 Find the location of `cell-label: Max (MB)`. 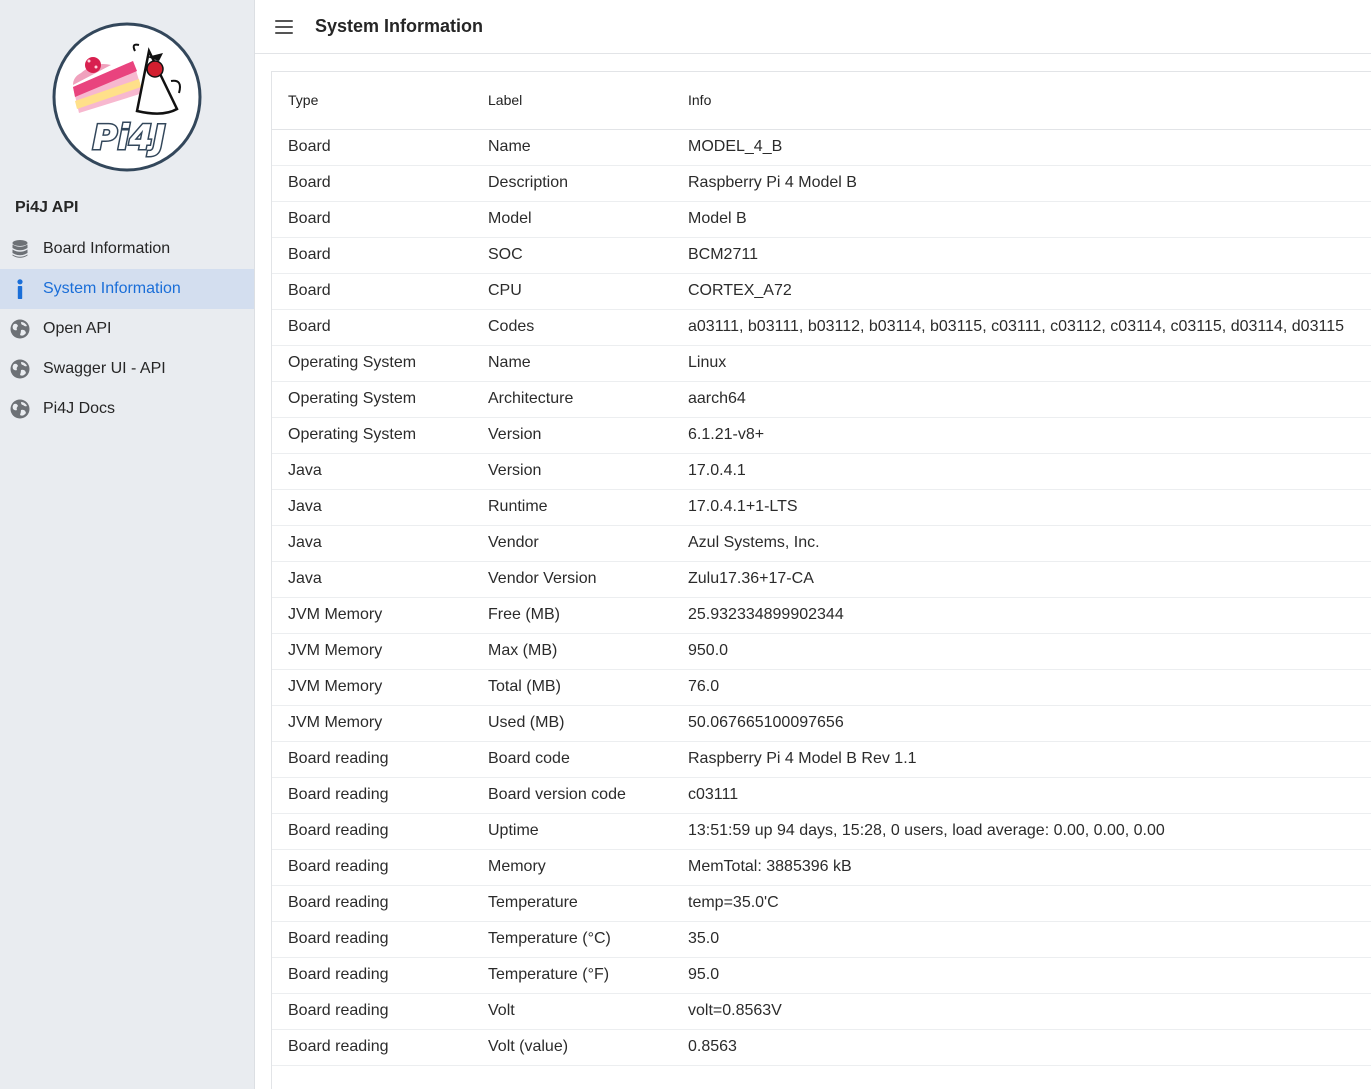

cell-label: Max (MB) is located at coordinates (572, 651).